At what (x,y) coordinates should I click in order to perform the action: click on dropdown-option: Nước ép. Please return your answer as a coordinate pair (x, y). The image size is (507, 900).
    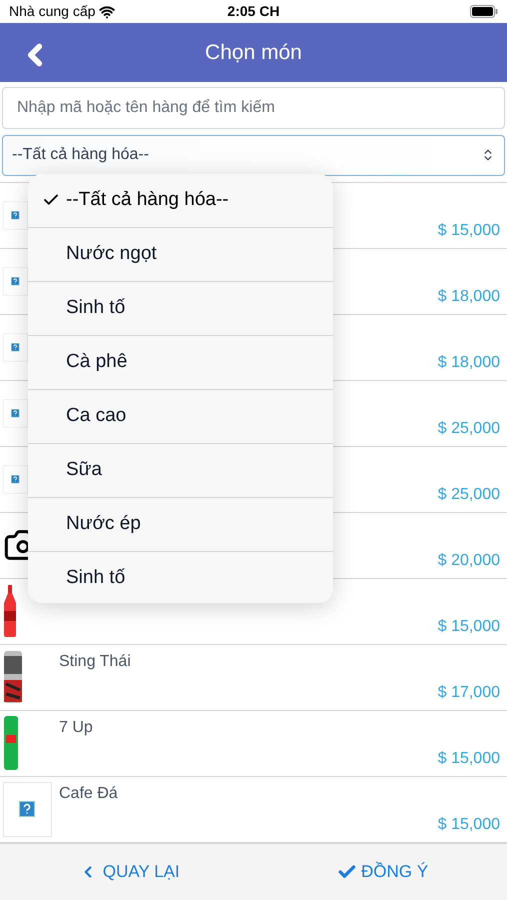
    Looking at the image, I should click on (180, 525).